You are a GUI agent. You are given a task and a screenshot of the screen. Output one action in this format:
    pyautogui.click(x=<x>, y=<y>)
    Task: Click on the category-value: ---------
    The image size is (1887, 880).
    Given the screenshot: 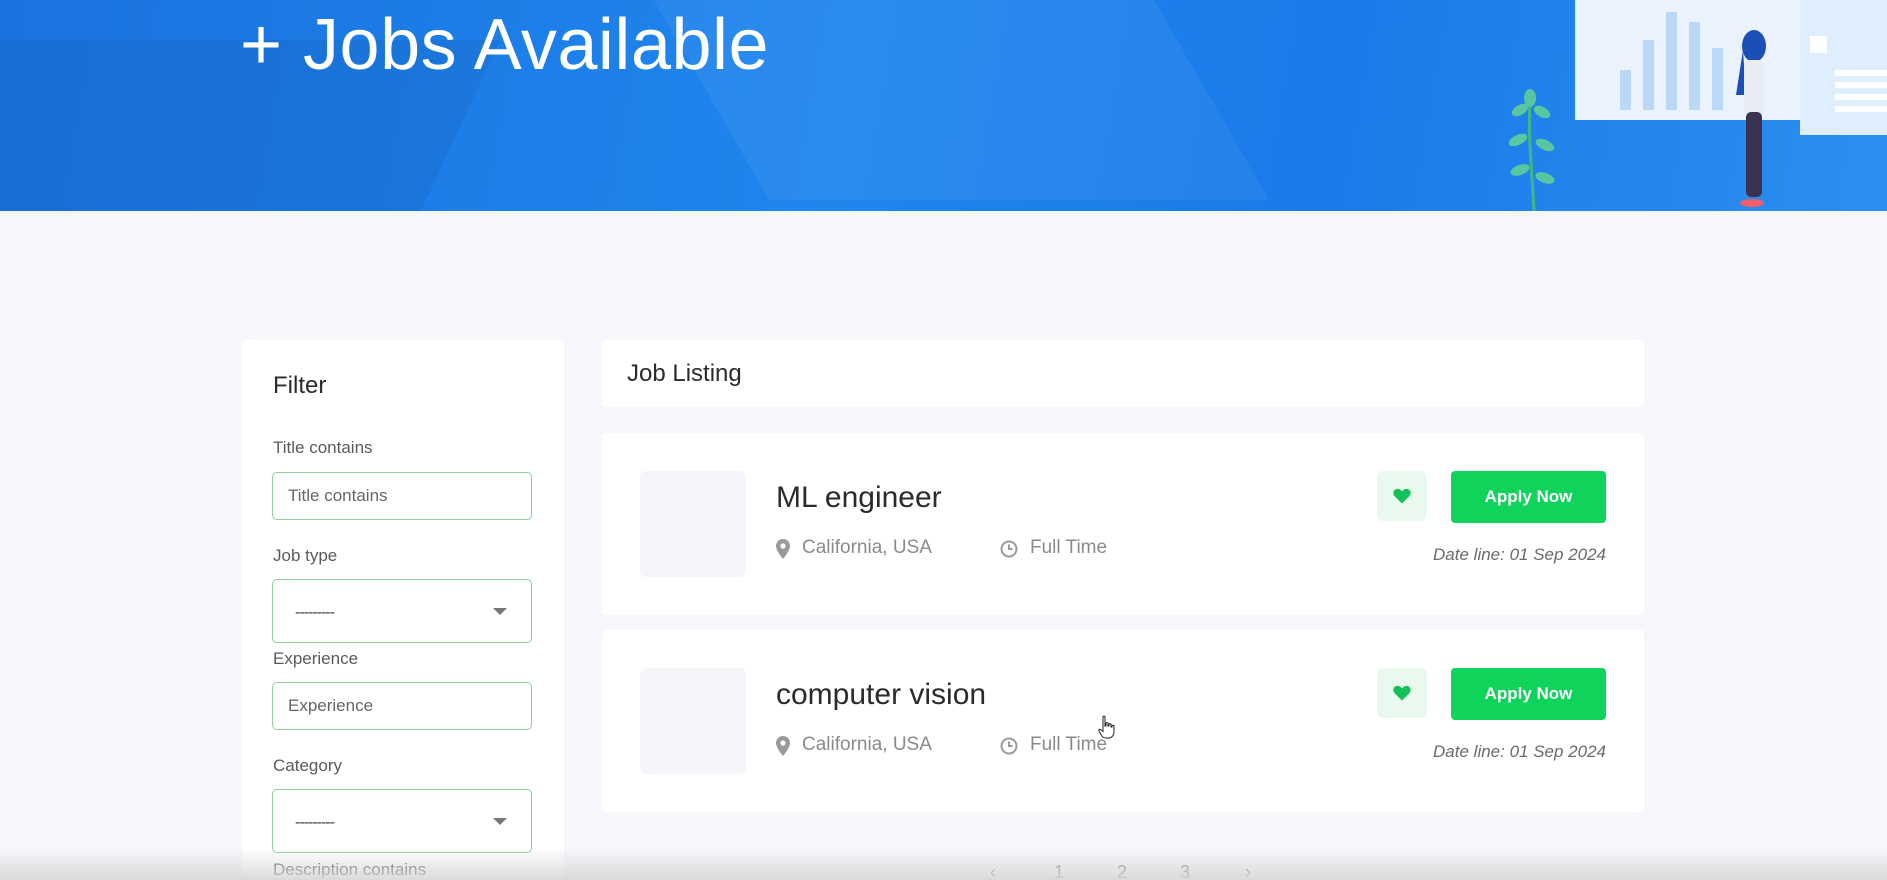 What is the action you would take?
    pyautogui.click(x=315, y=822)
    